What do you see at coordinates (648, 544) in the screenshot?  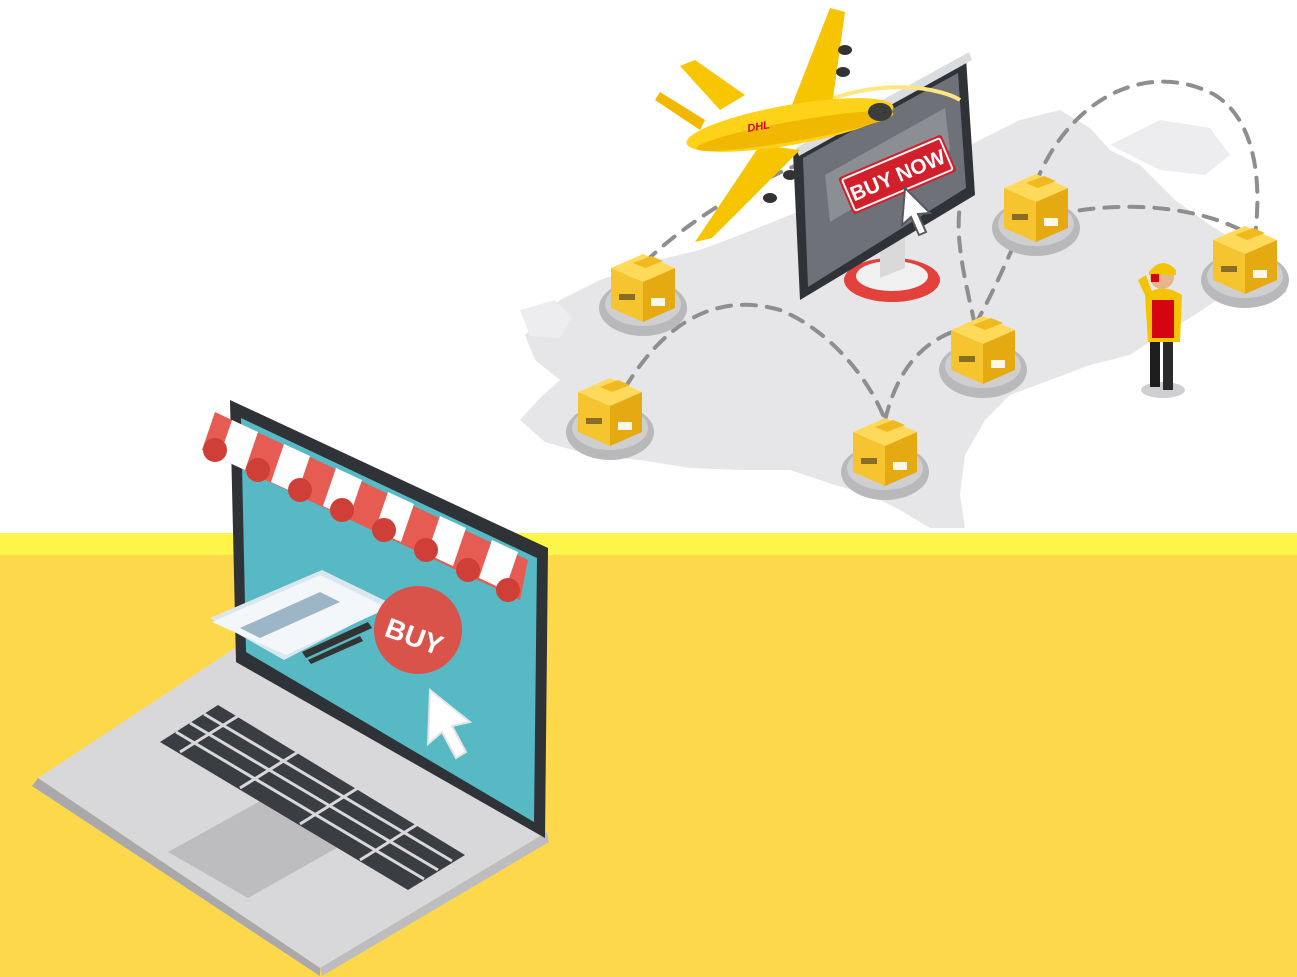 I see `yellow-band-highlight` at bounding box center [648, 544].